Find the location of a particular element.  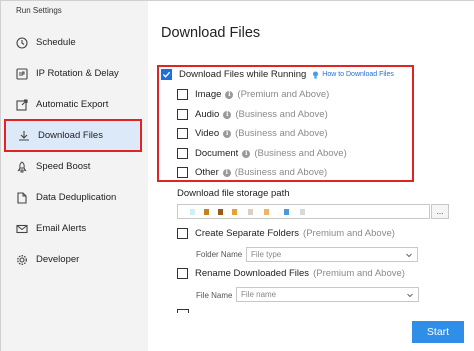

file-name-label: File Name is located at coordinates (214, 295).